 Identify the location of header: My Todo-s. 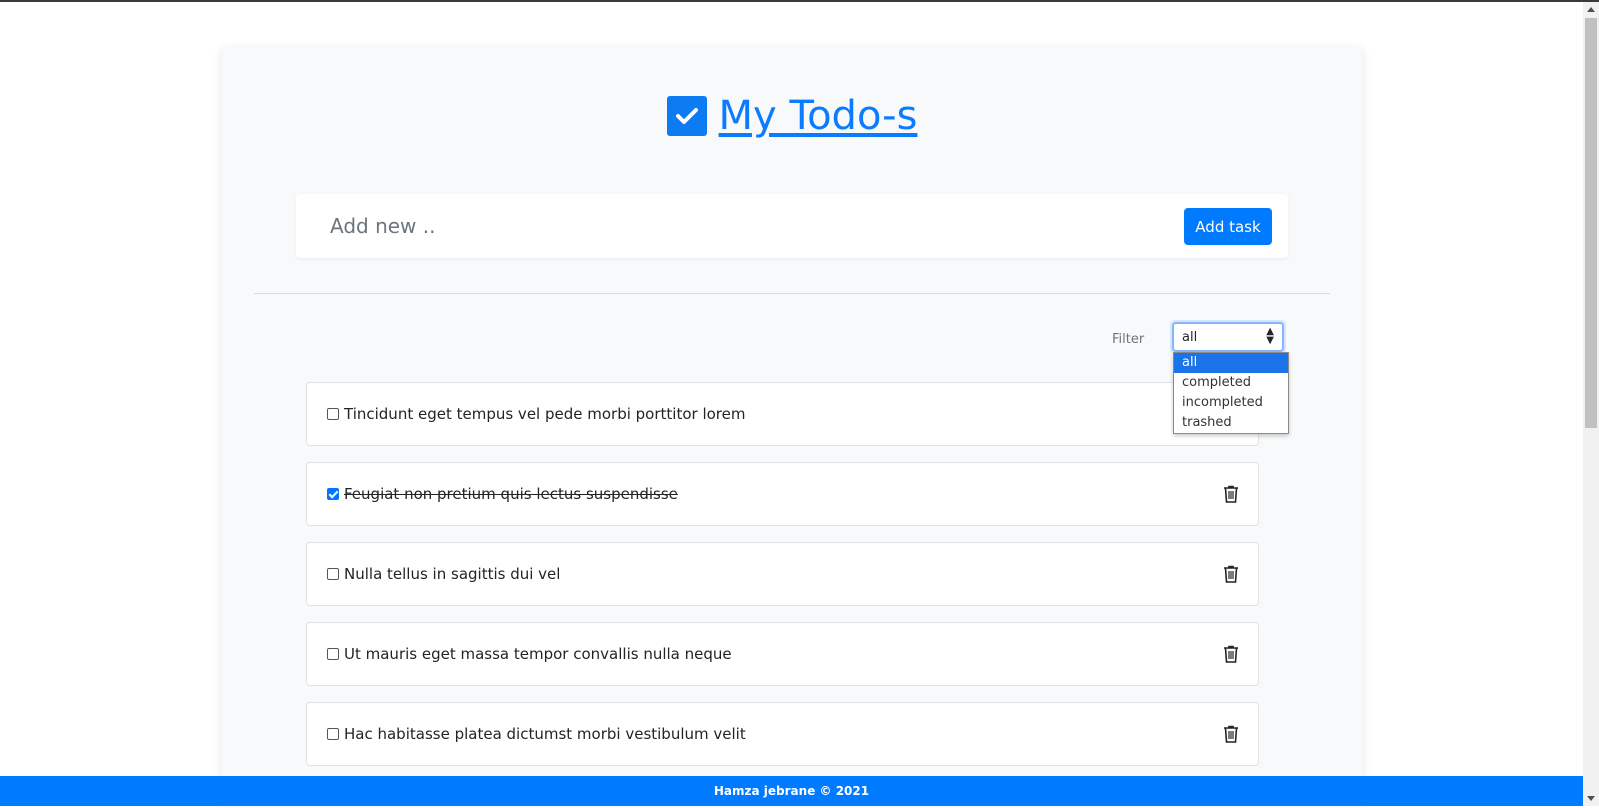
(792, 116).